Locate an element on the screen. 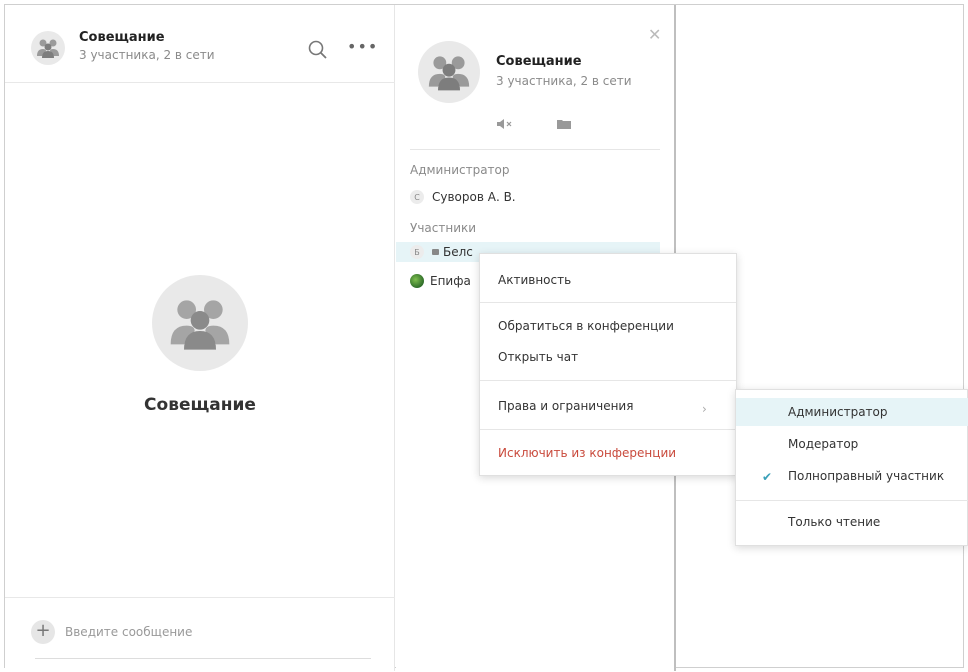 The width and height of the screenshot is (968, 672). chat-header: Совещание 3 участника, 2 в сети ••• is located at coordinates (200, 44).